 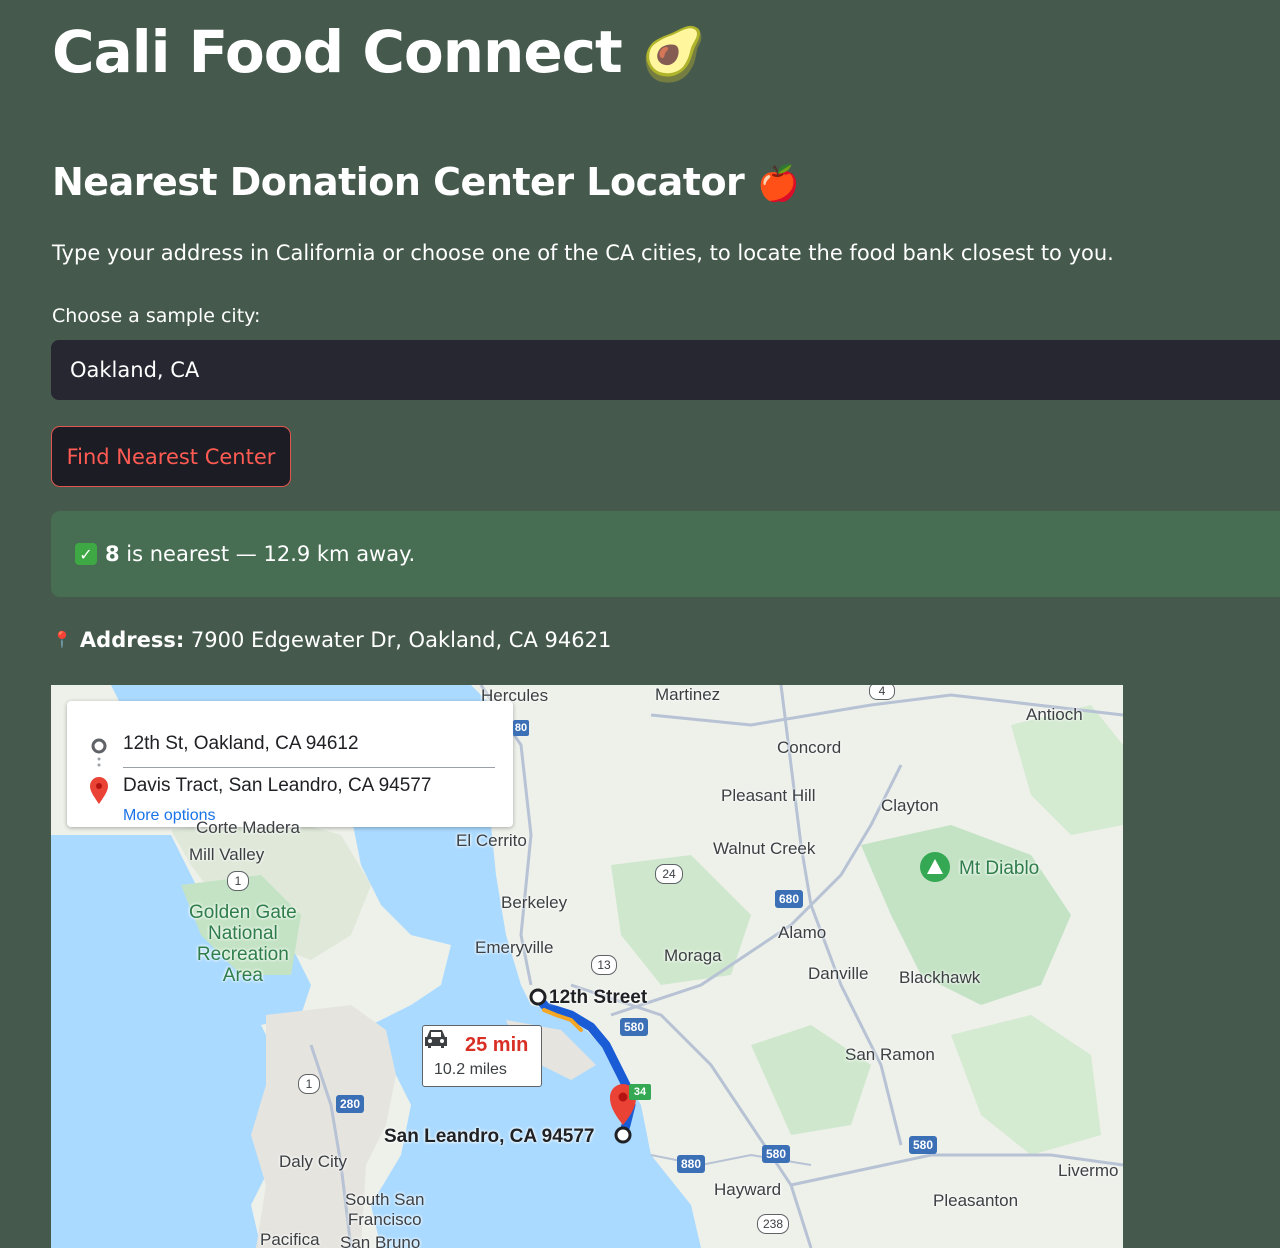 I want to click on map-label-pacifica: Pacifica, so click(x=290, y=1239).